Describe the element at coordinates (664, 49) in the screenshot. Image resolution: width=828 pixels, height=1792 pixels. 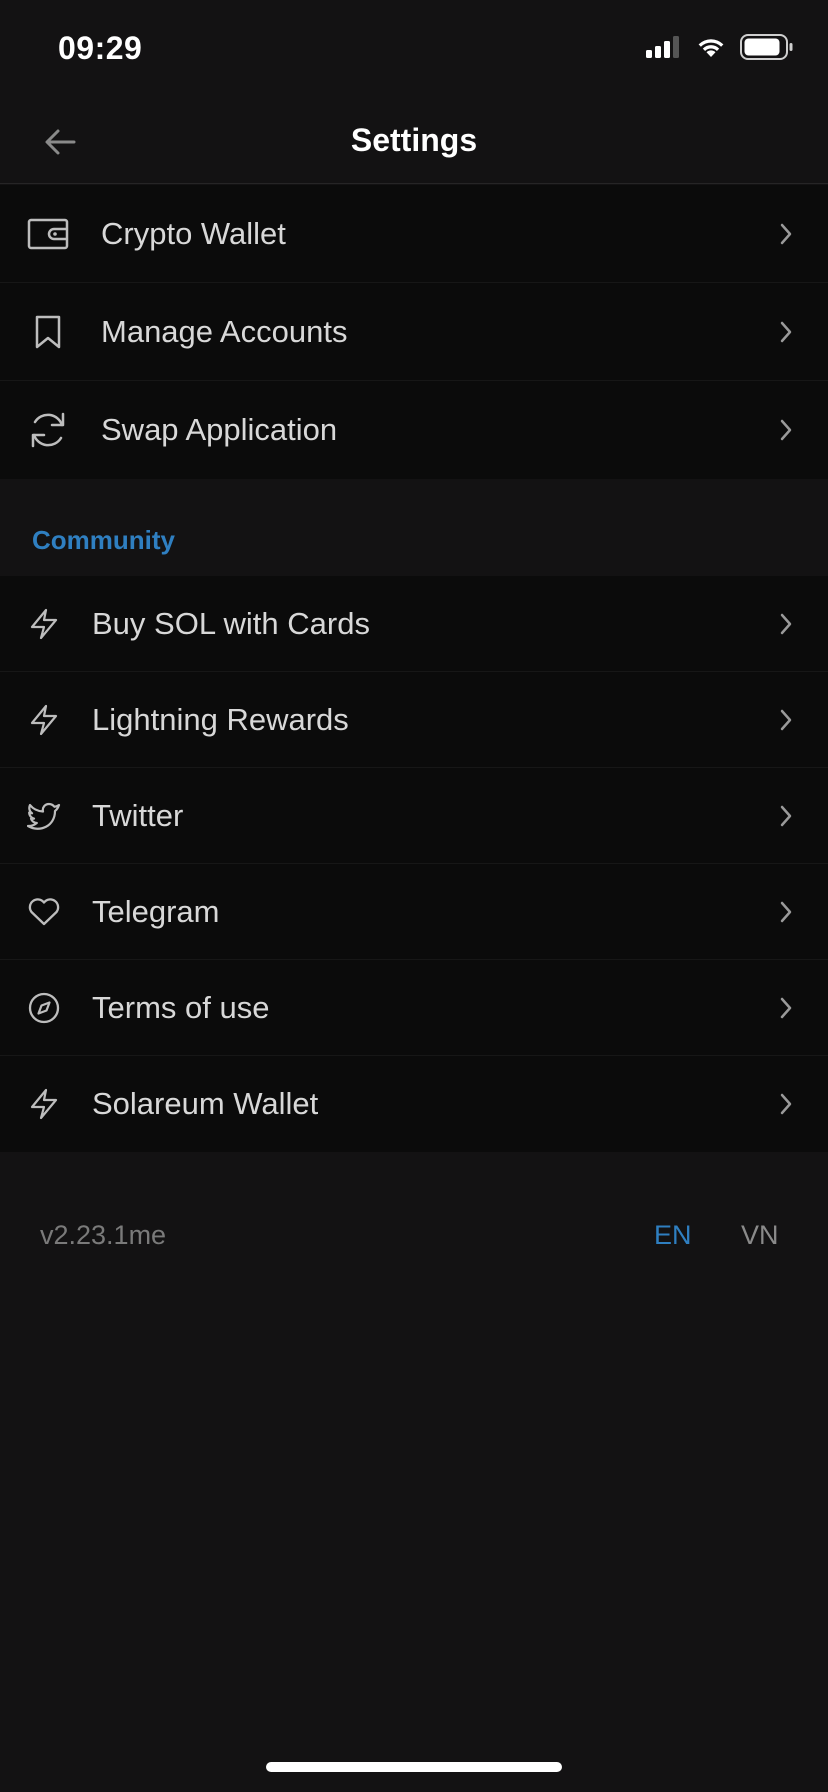
I see `signal-icon` at that location.